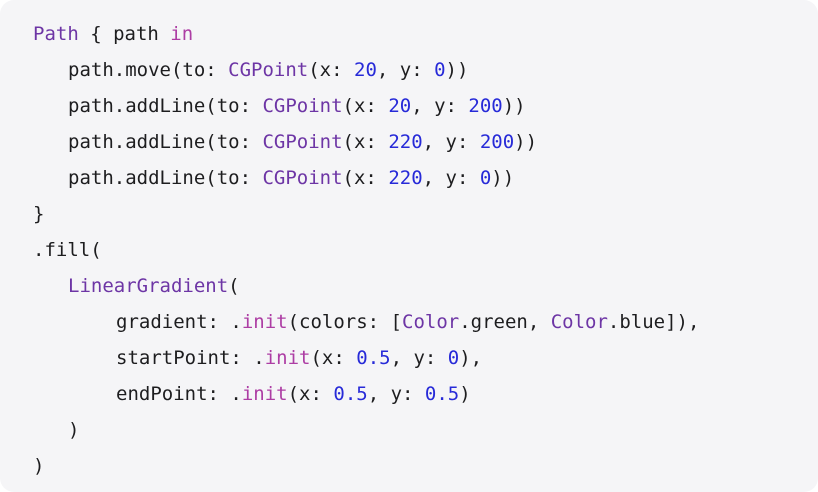  I want to click on code-token-default: gradient: ., so click(179, 322).